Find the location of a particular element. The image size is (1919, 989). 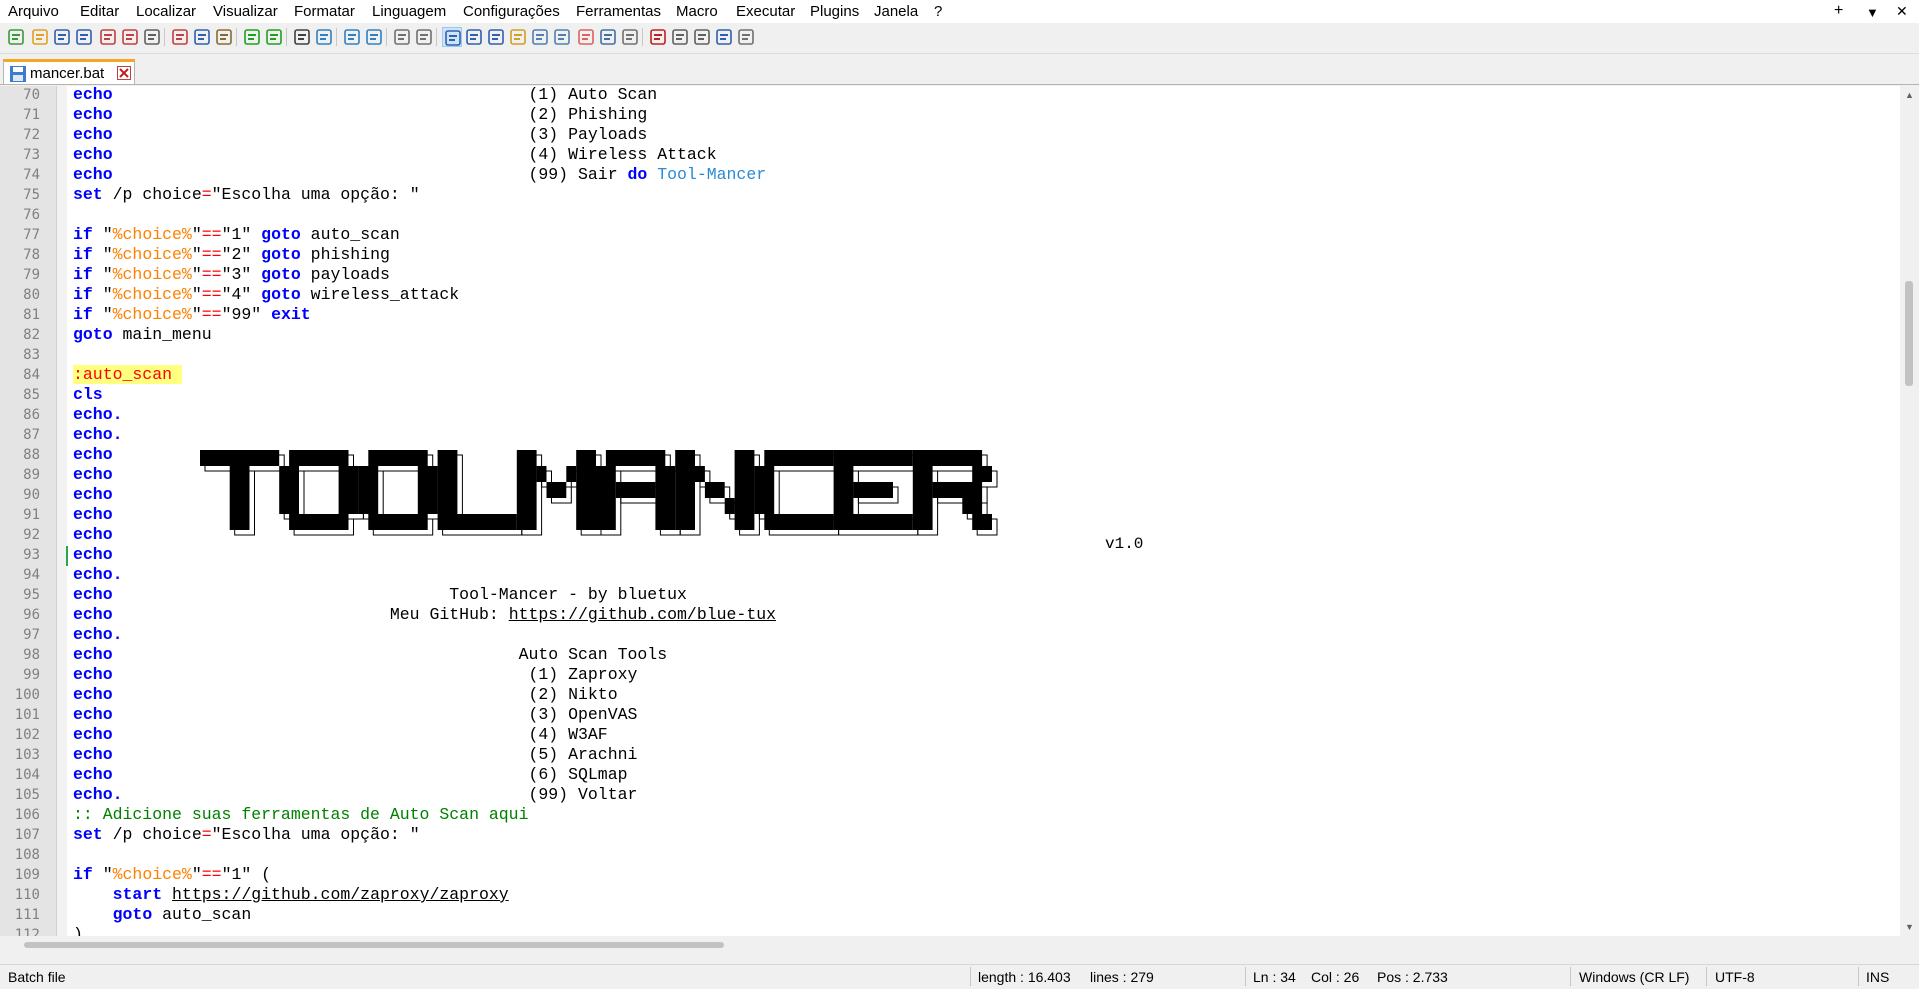

sync-horizontal-icon is located at coordinates (424, 37).